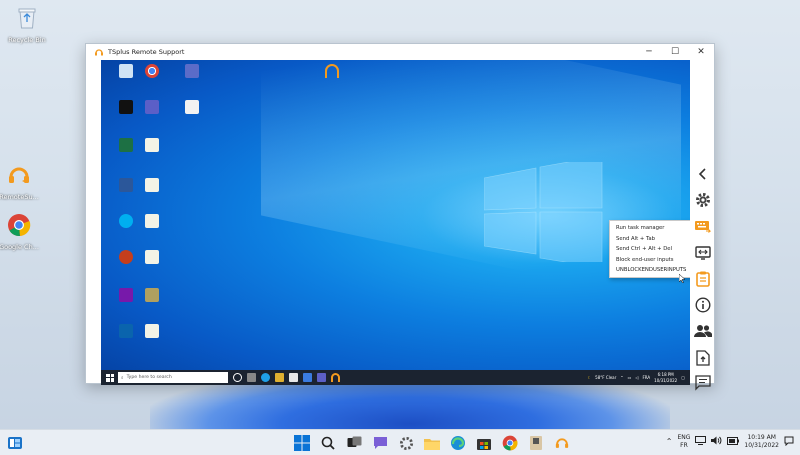 This screenshot has width=800, height=455. What do you see at coordinates (650, 260) in the screenshot?
I see `menu-item-block-inputs: Block end-user inputs` at bounding box center [650, 260].